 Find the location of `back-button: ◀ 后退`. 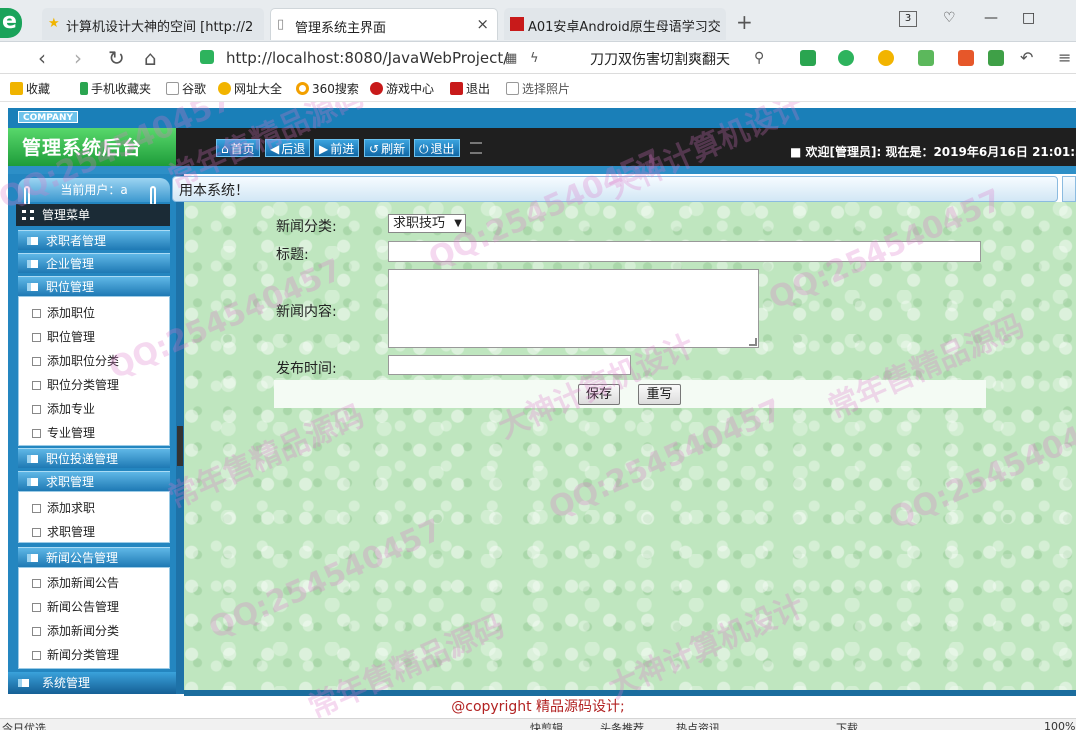

back-button: ◀ 后退 is located at coordinates (288, 148).